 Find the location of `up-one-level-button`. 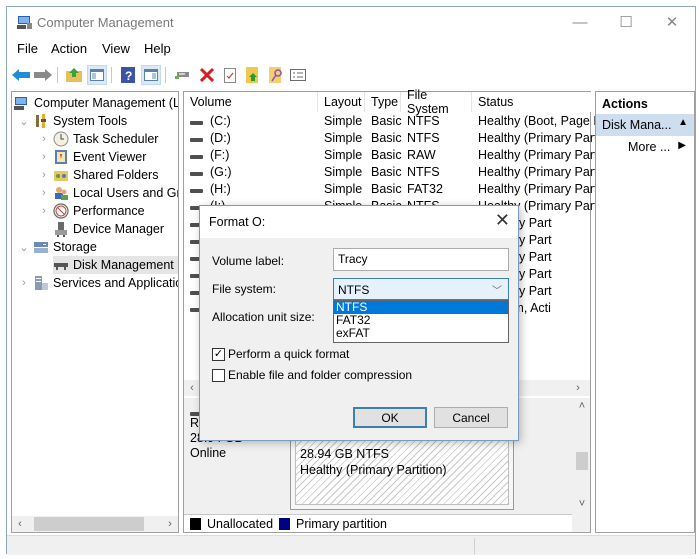

up-one-level-button is located at coordinates (74, 75).